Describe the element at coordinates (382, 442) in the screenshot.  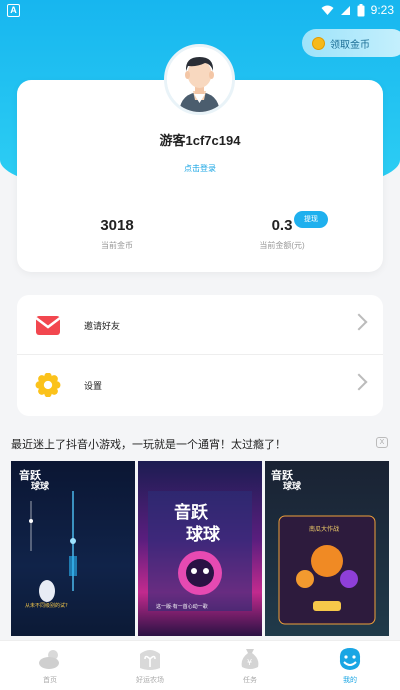
I see `ad-close-button: X` at that location.